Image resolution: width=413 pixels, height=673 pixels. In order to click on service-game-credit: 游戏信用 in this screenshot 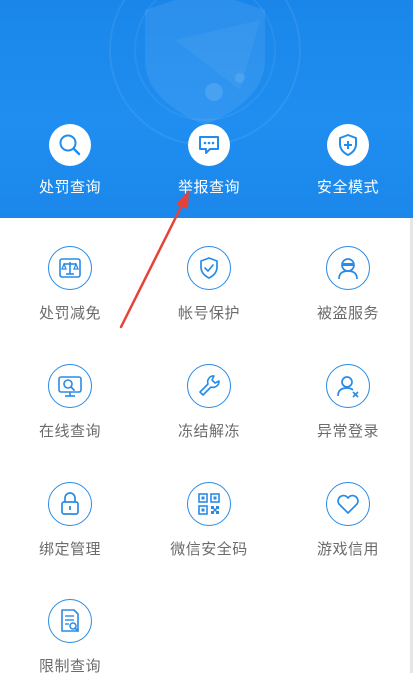, I will do `click(348, 527)`.